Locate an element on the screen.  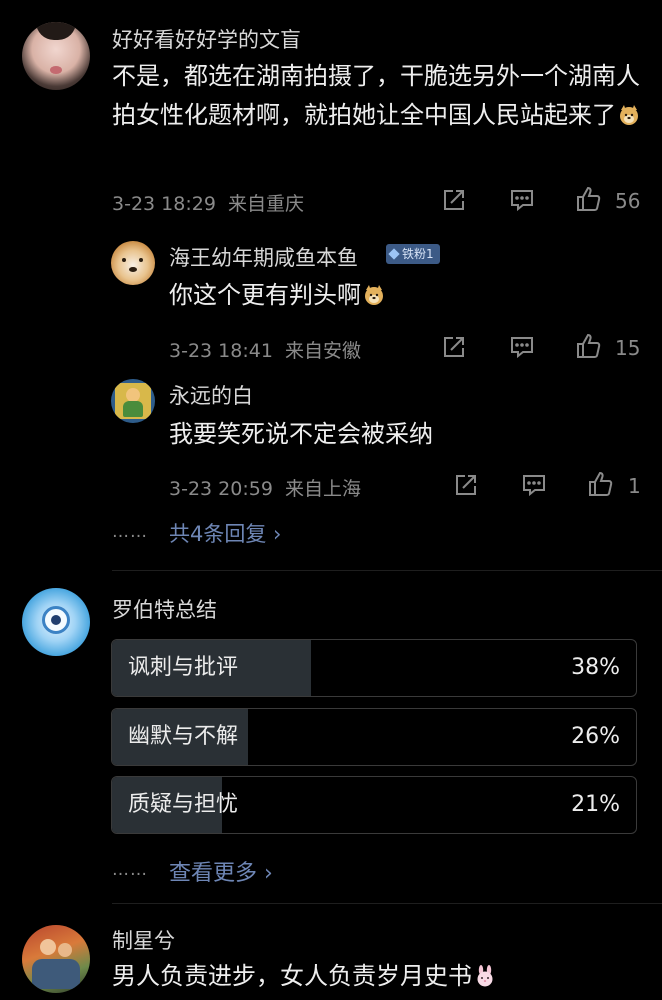
comment-timestamp: 3-23 18:29 来自重庆 is located at coordinates (208, 202).